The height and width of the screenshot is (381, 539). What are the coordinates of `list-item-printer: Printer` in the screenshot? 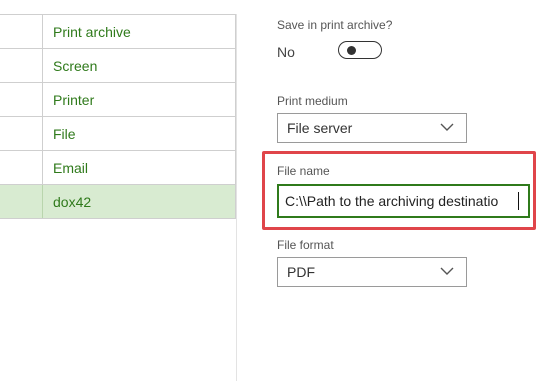 It's located at (118, 100).